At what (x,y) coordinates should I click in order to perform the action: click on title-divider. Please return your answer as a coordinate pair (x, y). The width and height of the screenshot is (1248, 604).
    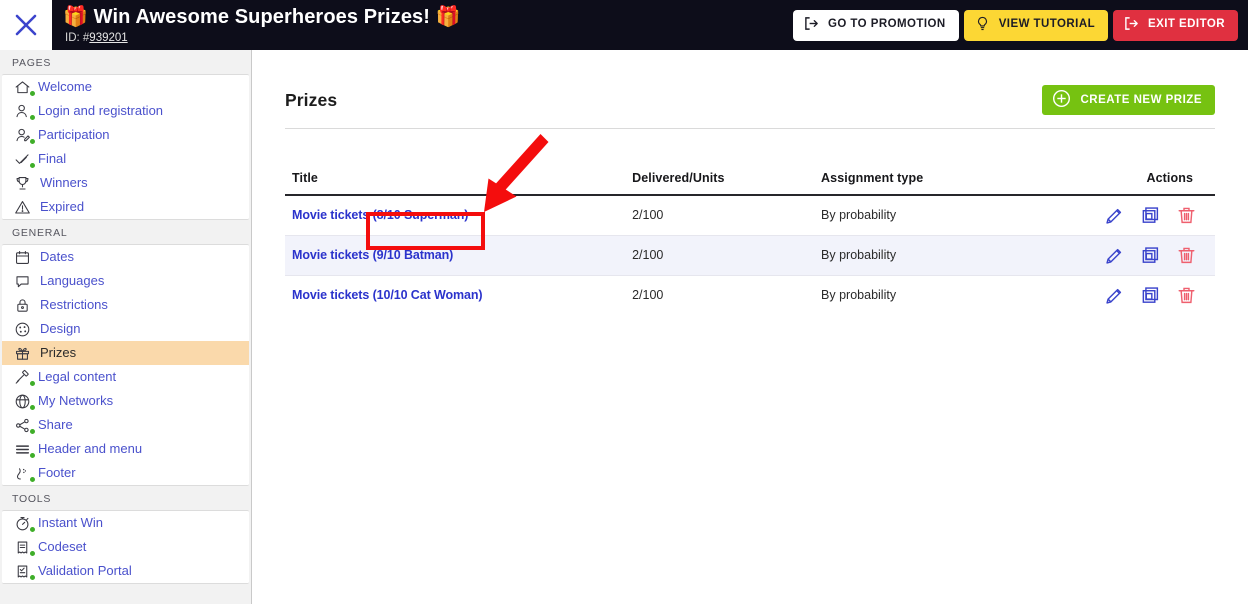
    Looking at the image, I should click on (750, 128).